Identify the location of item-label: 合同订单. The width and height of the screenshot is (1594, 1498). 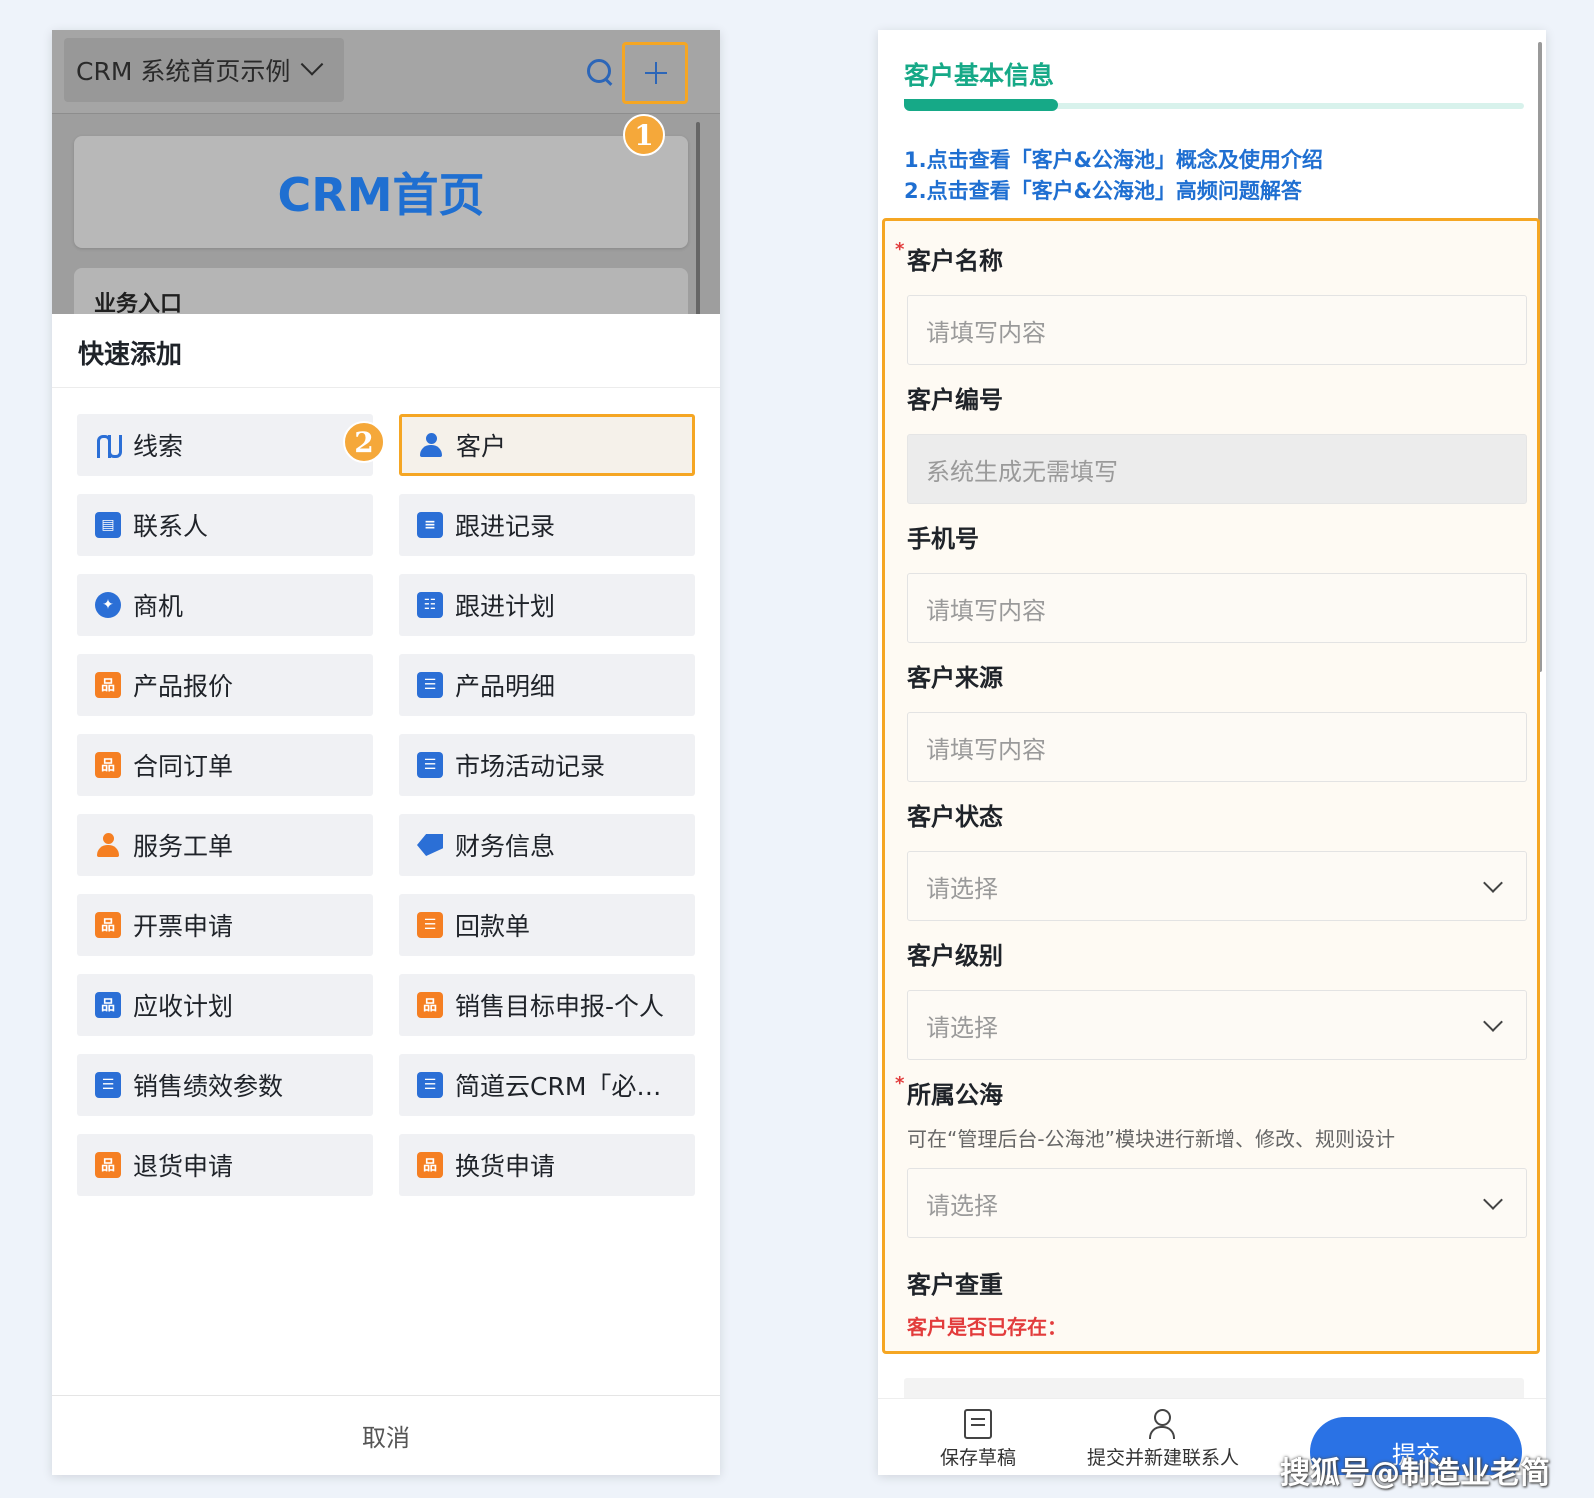
(183, 766).